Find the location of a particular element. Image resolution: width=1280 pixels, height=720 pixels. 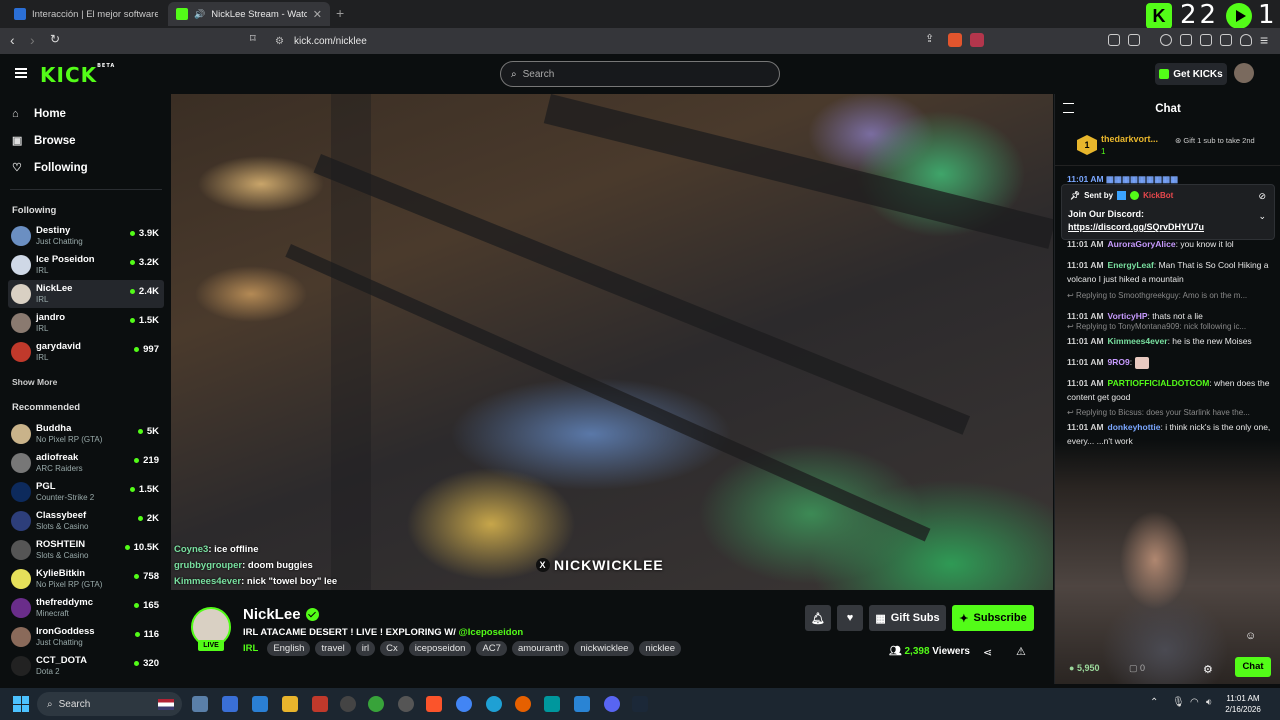

sidebar-icon is located at coordinates (1186, 40).